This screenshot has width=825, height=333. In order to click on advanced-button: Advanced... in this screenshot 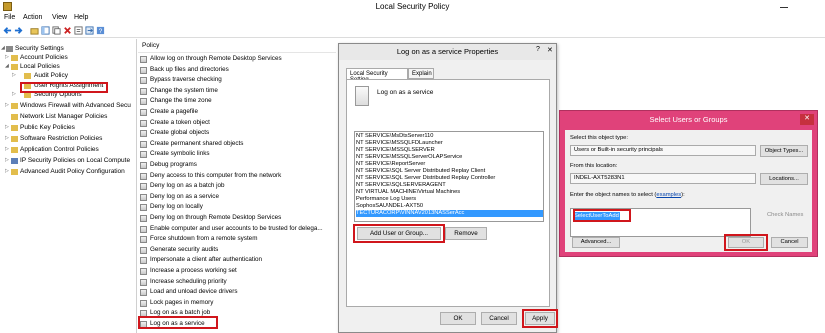, I will do `click(596, 242)`.